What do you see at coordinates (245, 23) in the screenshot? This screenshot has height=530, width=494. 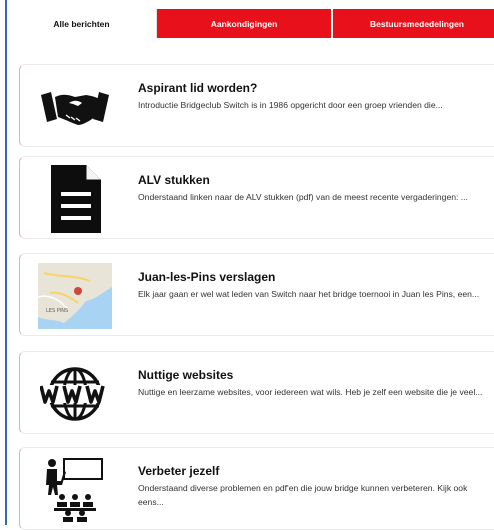 I see `tab-aankondigingen: Aankondigingen` at bounding box center [245, 23].